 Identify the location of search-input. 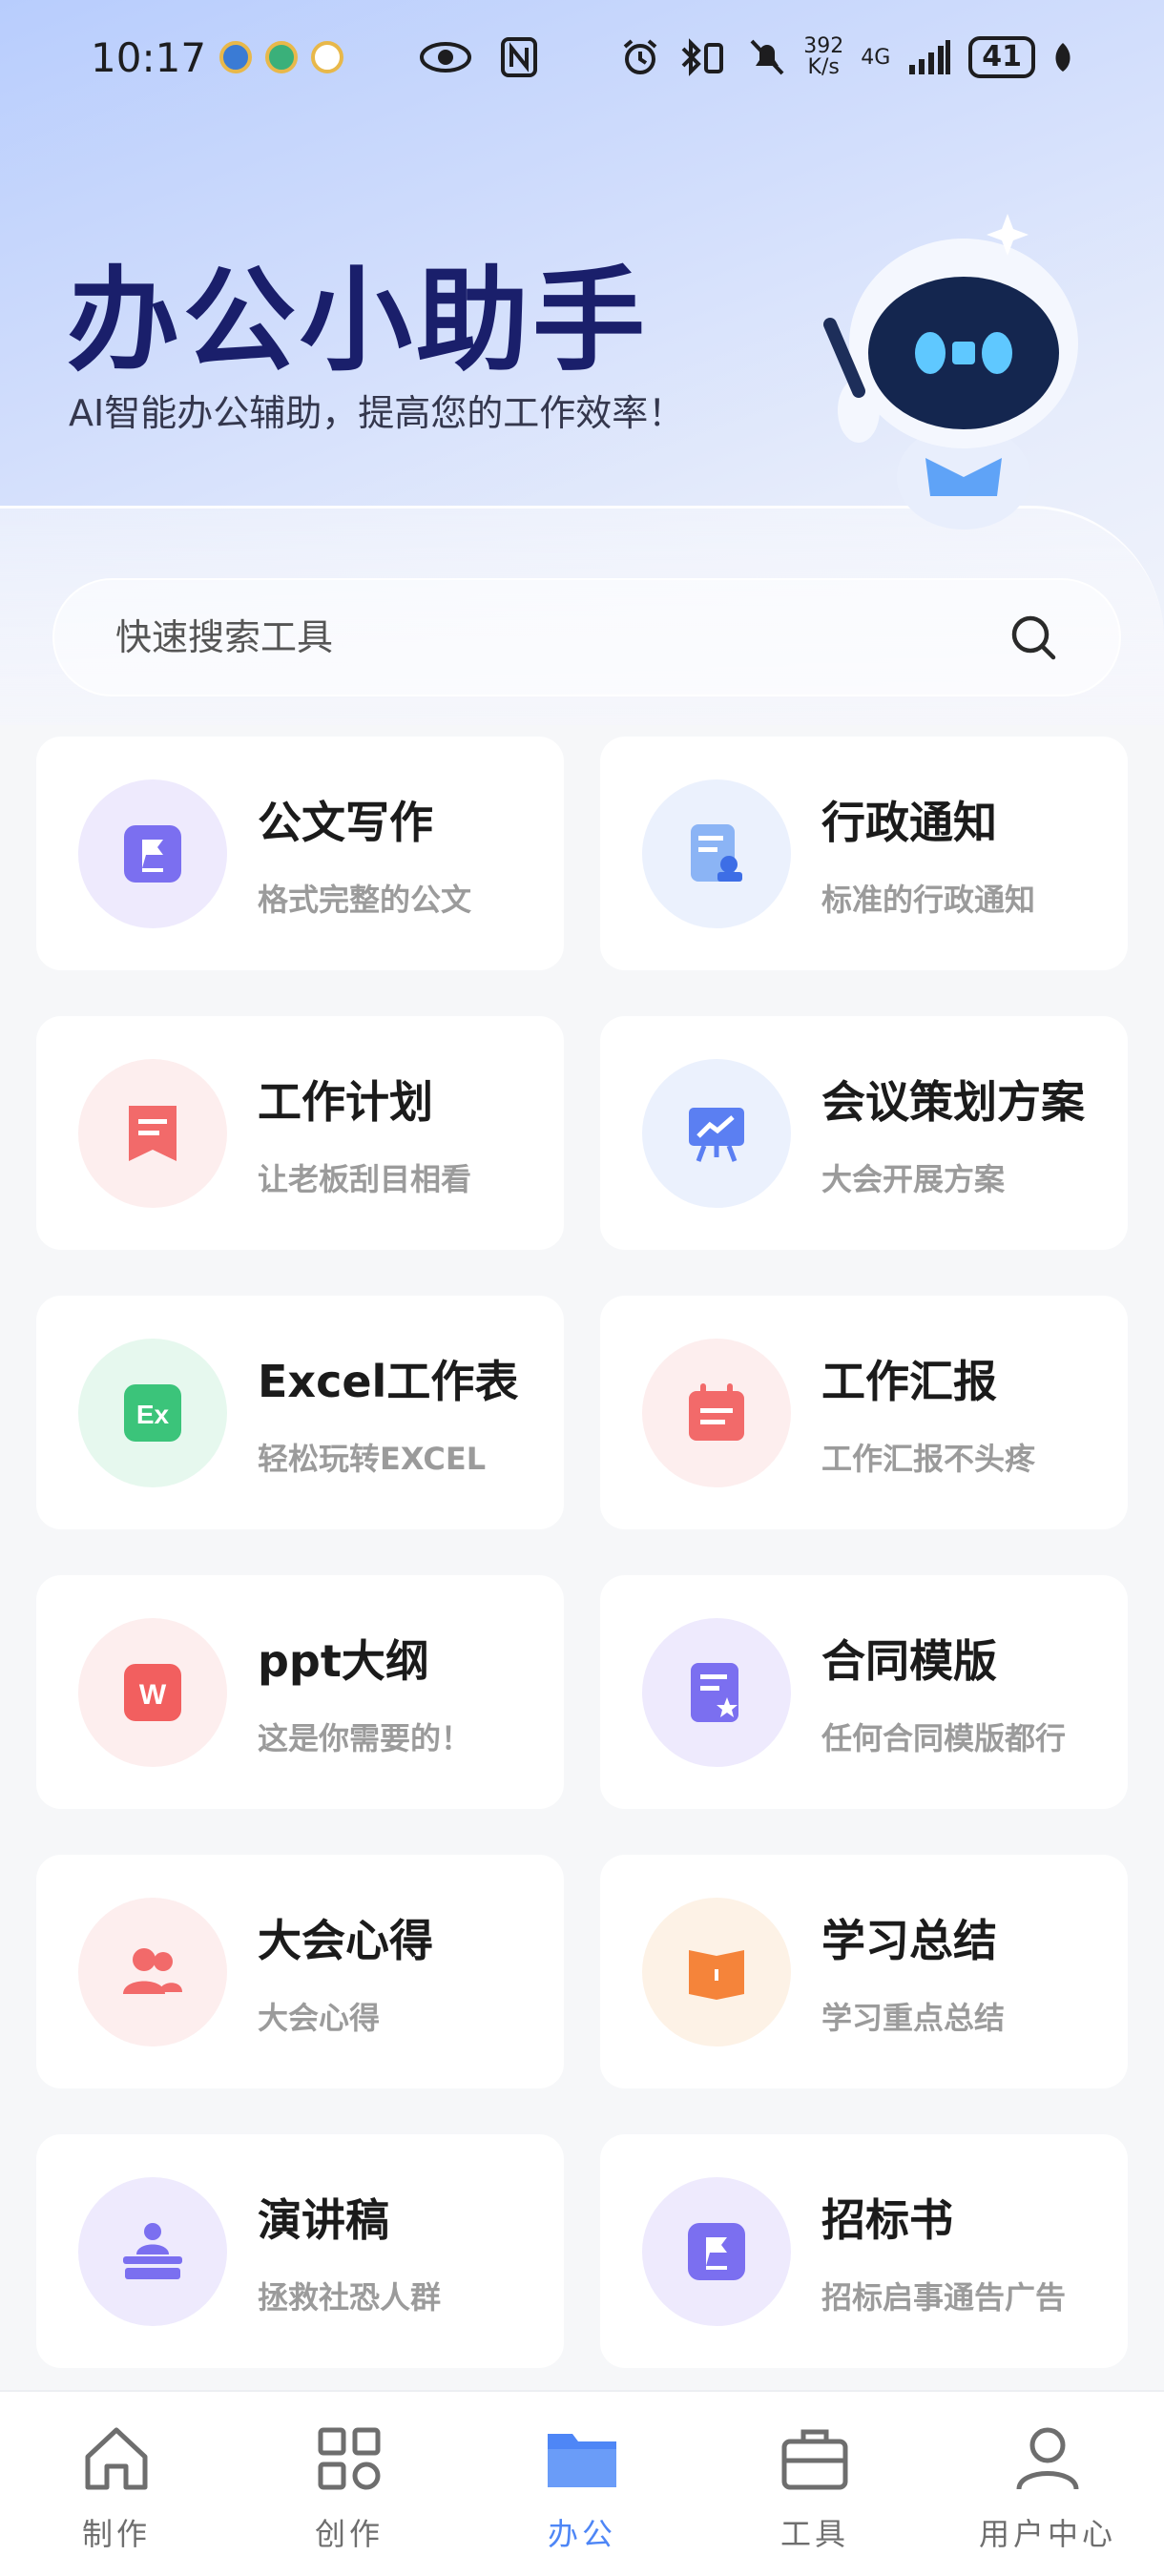
(561, 637).